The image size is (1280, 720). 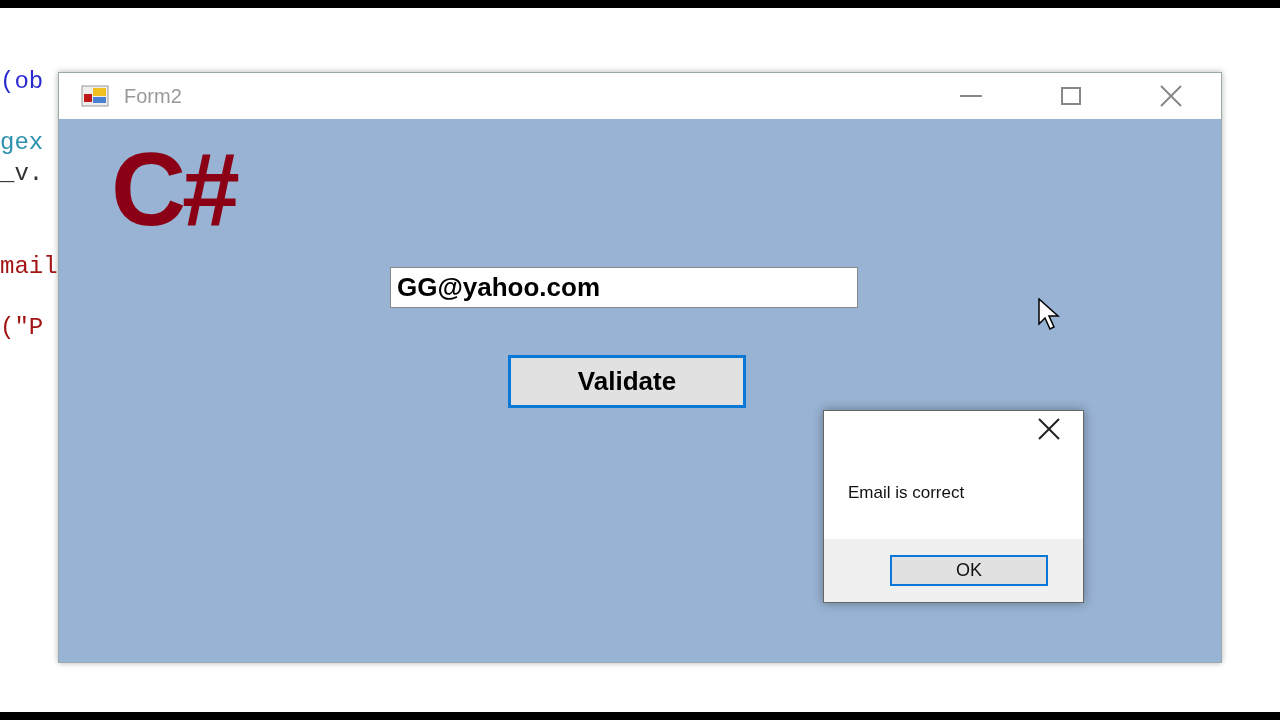 I want to click on ok-button: OK, so click(x=969, y=570).